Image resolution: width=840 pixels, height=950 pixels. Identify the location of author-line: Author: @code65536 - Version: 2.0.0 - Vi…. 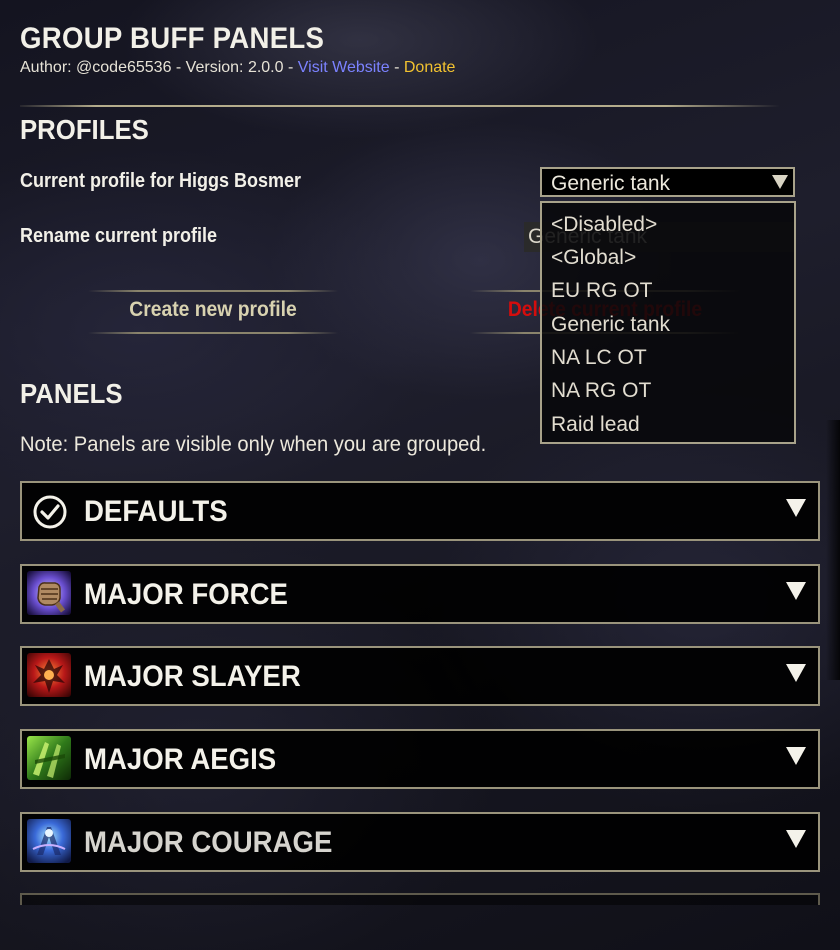
(237, 68).